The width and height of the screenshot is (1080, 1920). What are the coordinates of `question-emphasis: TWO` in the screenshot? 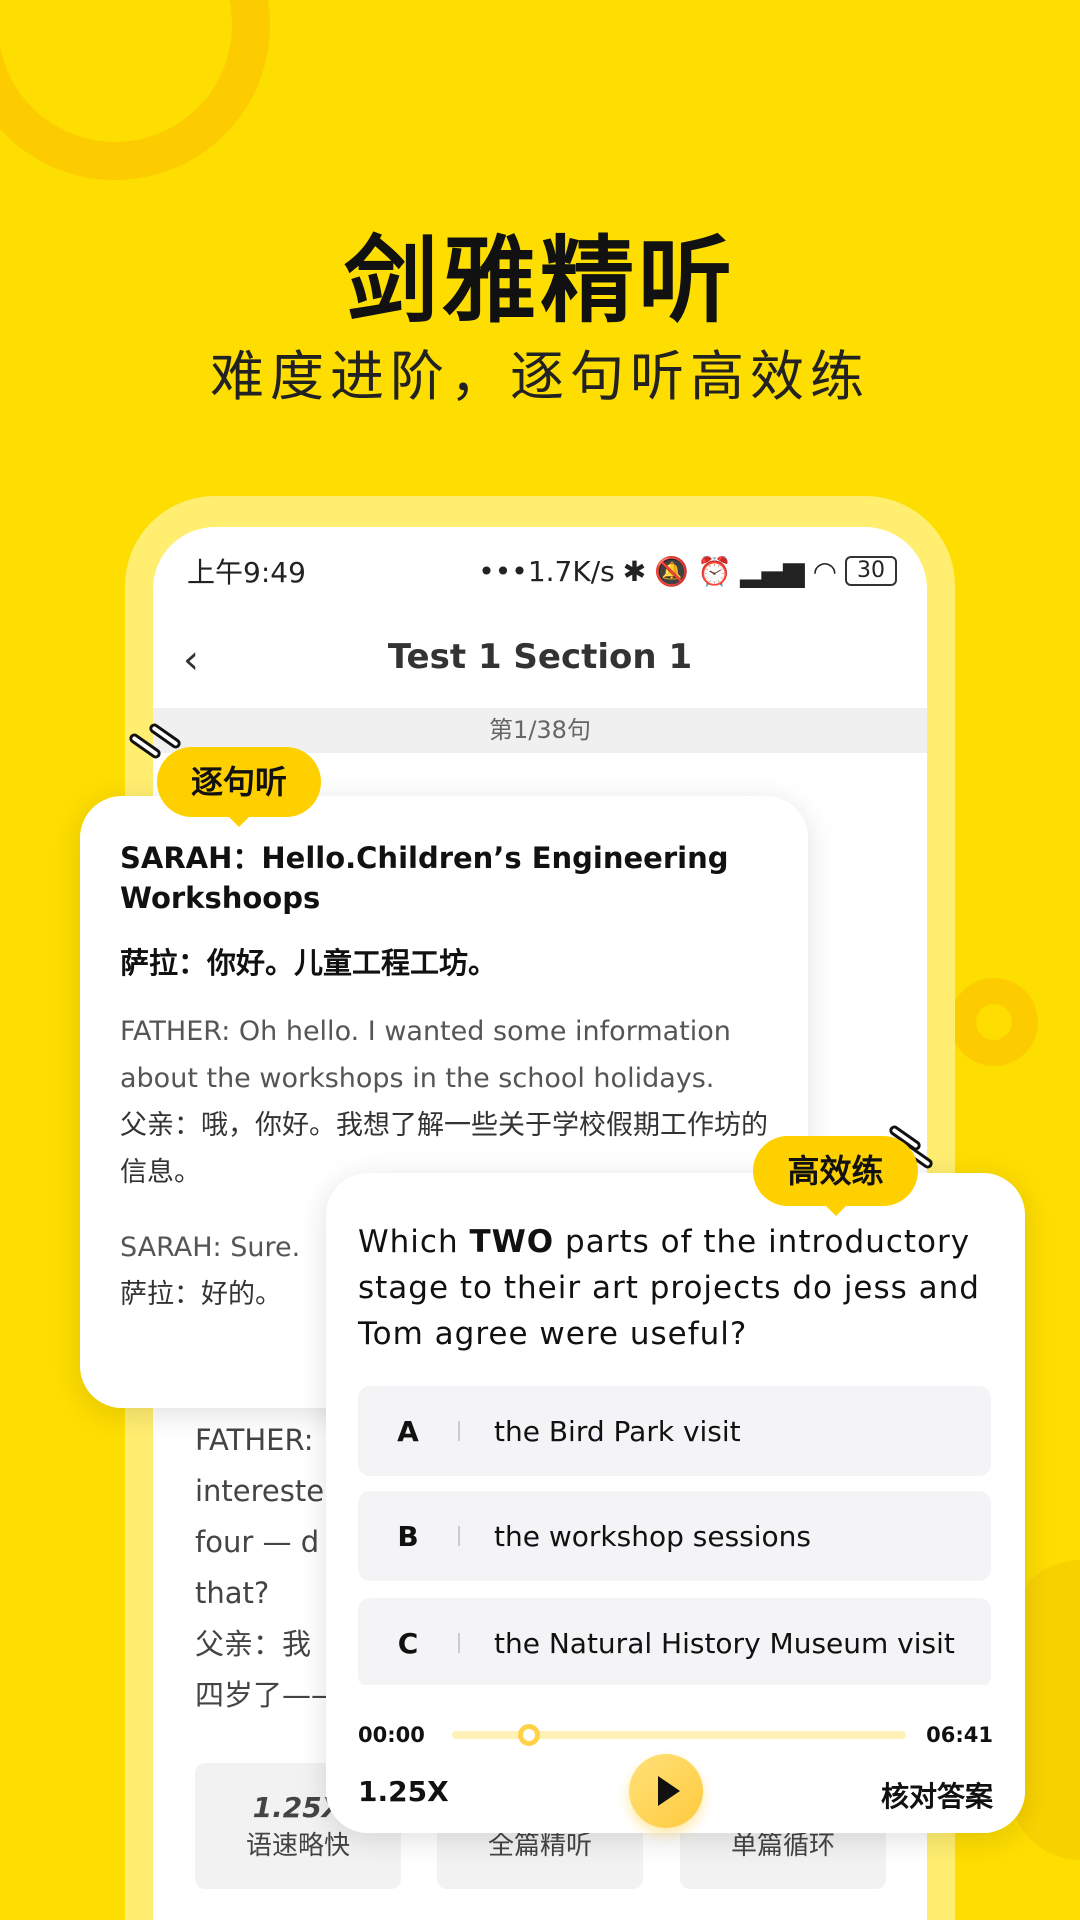 It's located at (512, 1242).